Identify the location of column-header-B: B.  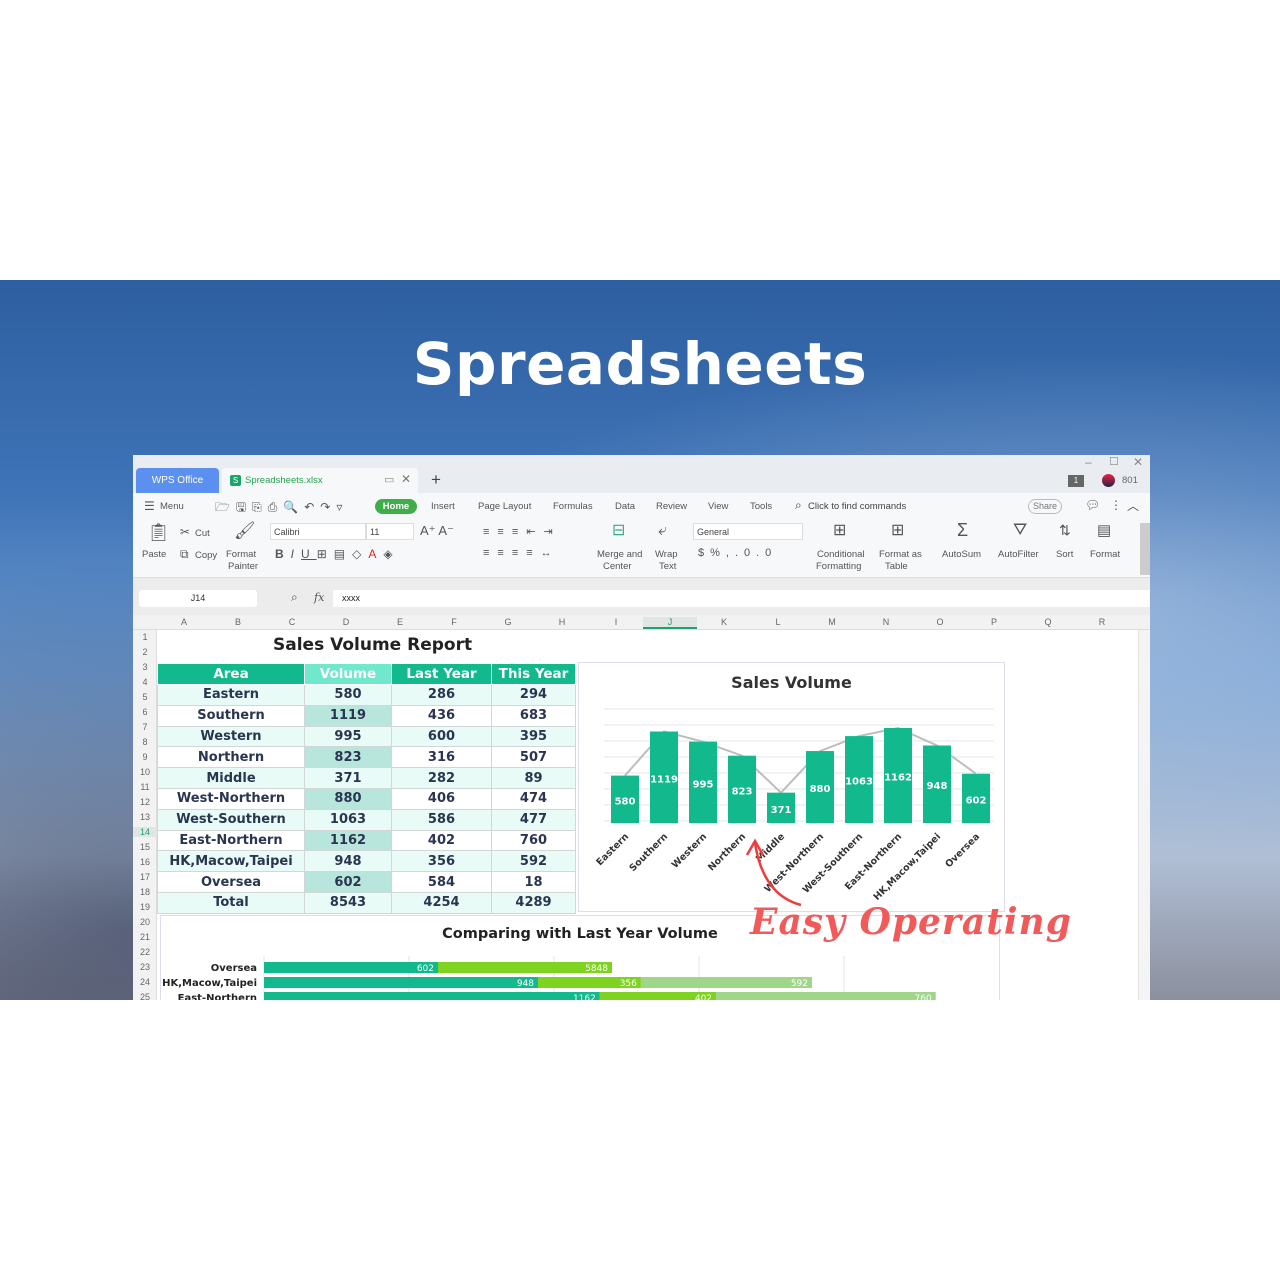
(238, 622).